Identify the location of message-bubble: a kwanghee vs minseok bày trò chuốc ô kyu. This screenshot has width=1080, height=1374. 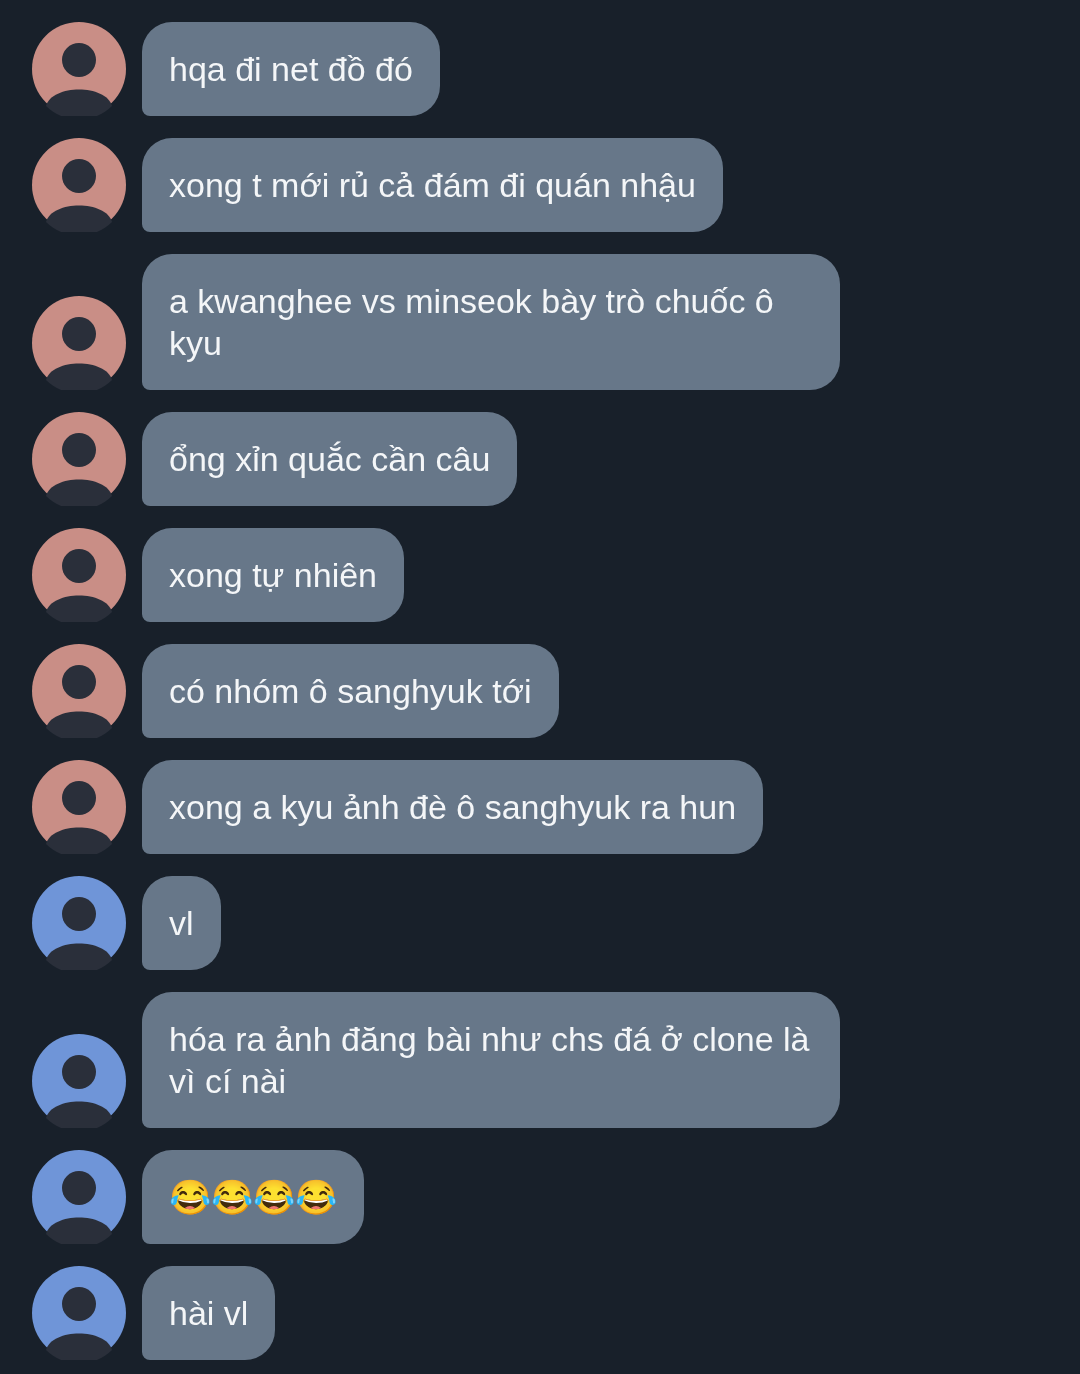
(491, 322).